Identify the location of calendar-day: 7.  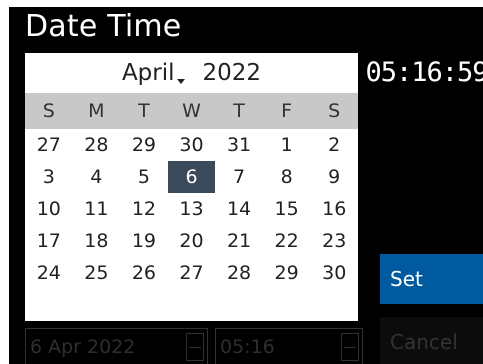
(239, 177).